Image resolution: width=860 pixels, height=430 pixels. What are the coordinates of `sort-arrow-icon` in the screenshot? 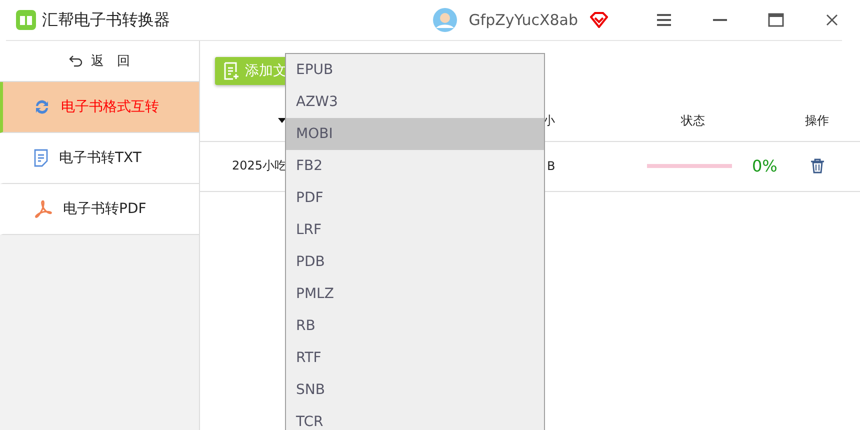 It's located at (282, 120).